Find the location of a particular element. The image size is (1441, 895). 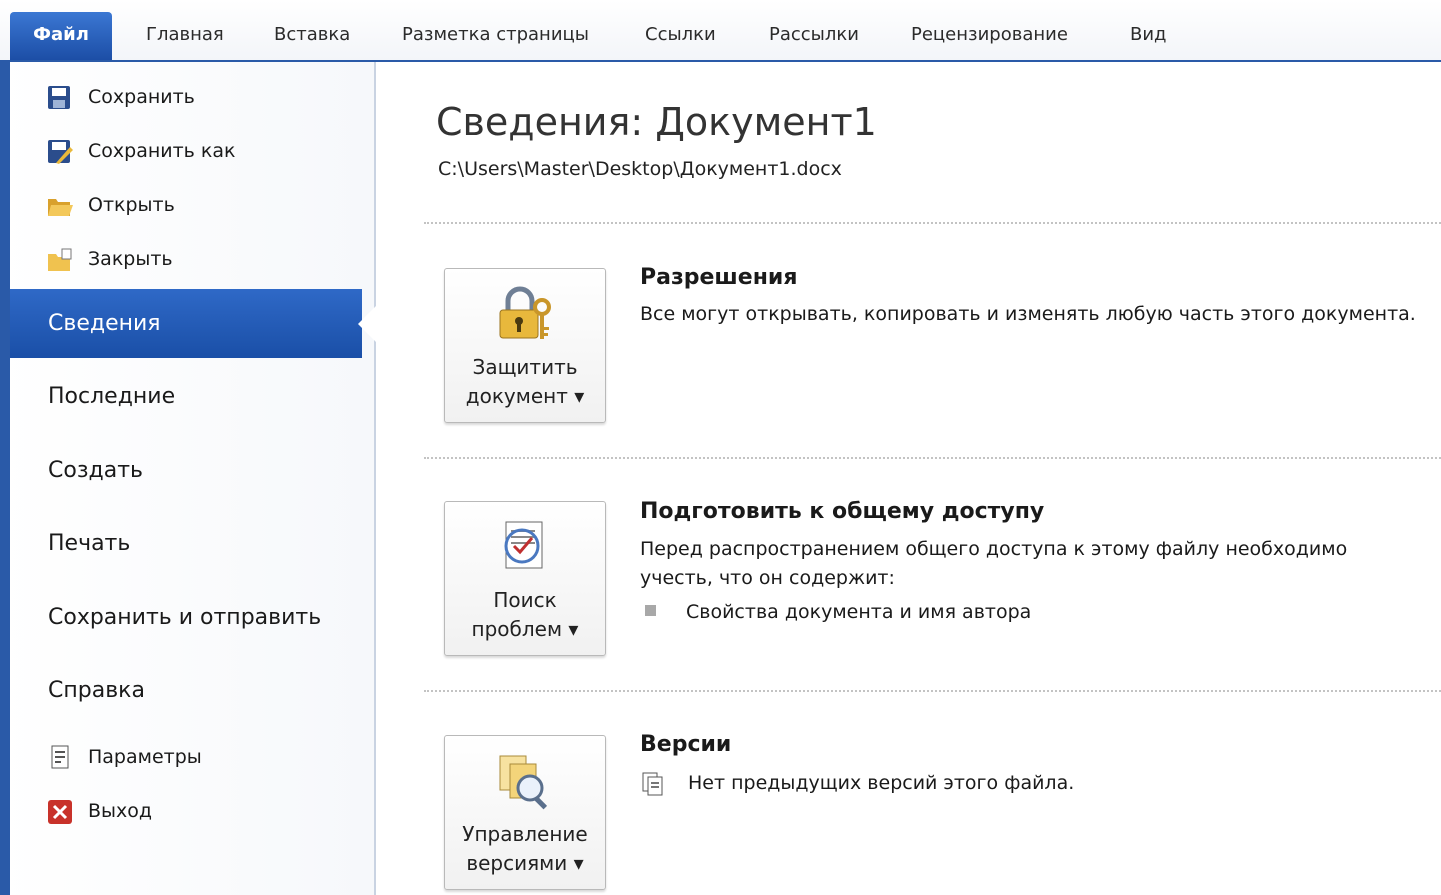

nav-item-recent: Последние is located at coordinates (111, 397).